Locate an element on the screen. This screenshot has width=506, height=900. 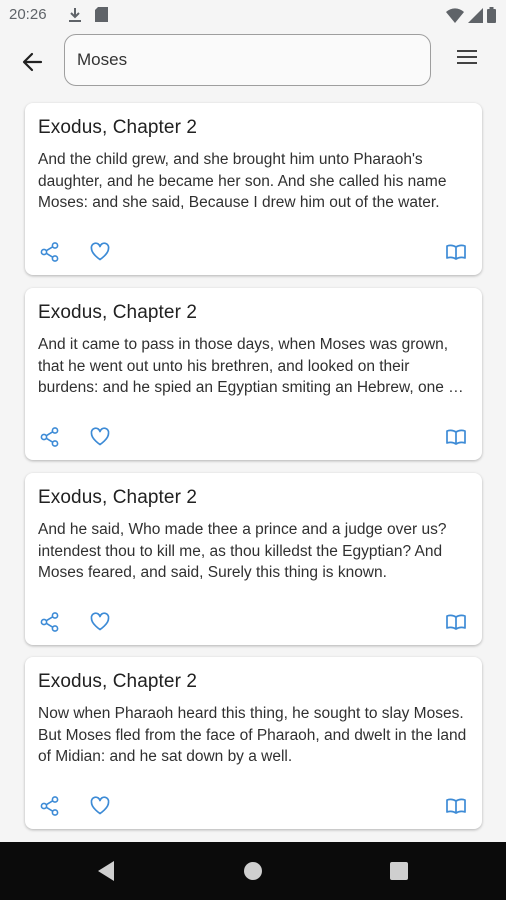
nav-home-icon is located at coordinates (253, 871).